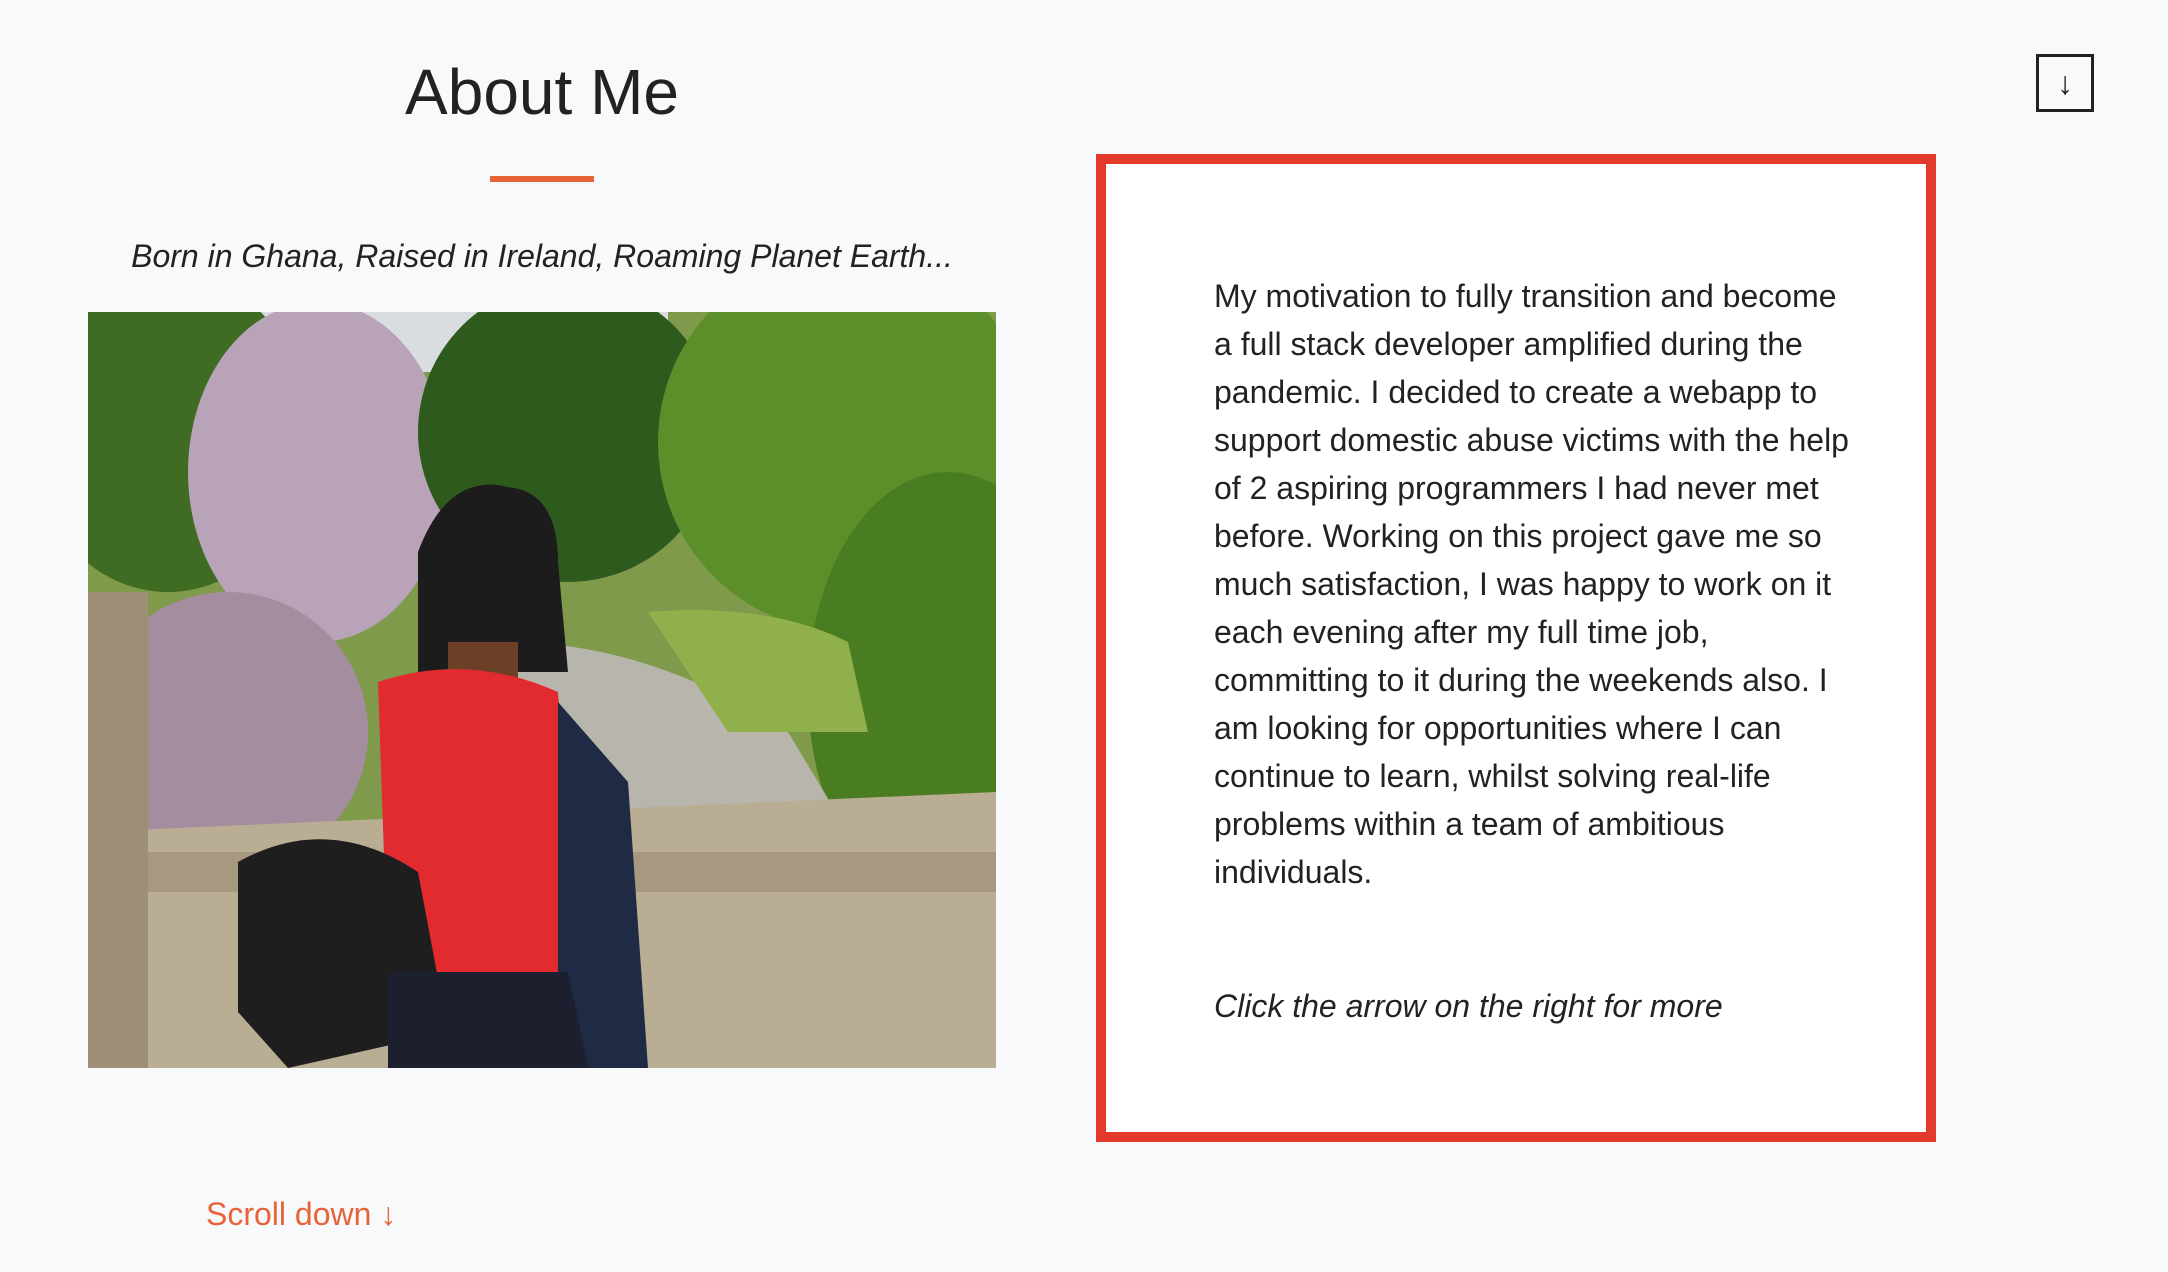 This screenshot has height=1272, width=2168. I want to click on arrow-down-icon: ↓, so click(2065, 82).